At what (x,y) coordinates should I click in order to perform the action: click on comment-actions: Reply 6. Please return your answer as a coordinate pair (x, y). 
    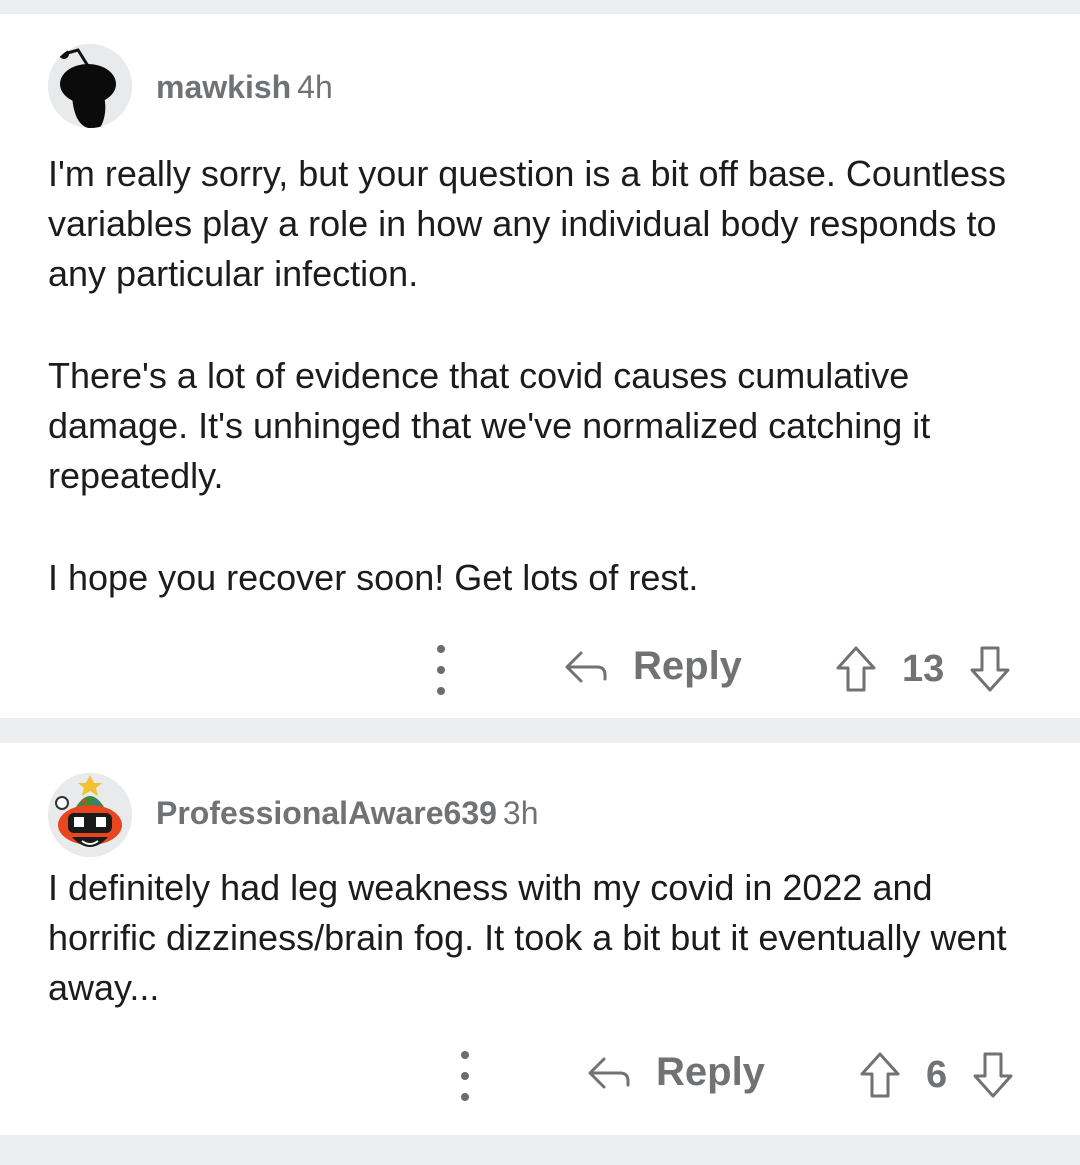
    Looking at the image, I should click on (540, 1075).